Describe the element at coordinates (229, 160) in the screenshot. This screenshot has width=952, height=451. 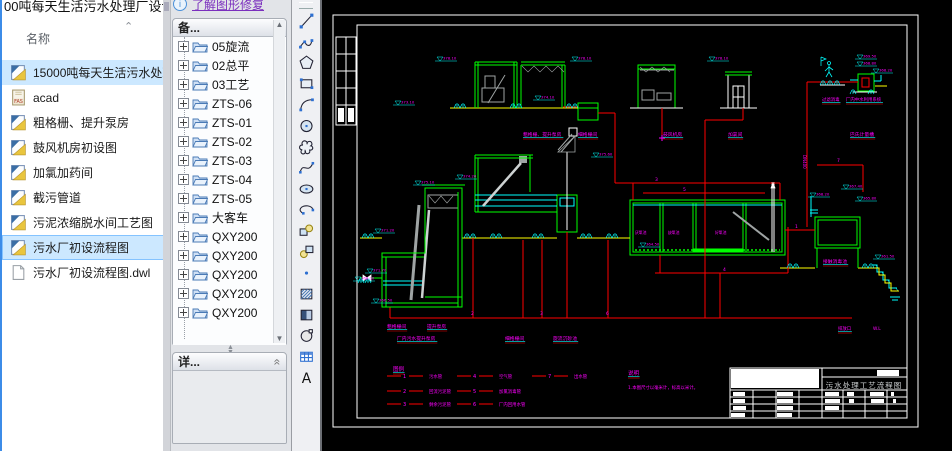
I see `tree-item: ZTS-03` at that location.